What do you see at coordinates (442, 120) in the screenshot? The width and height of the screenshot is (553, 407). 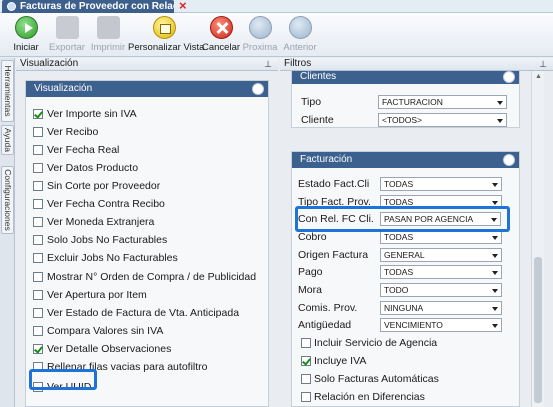 I see `filter-dropdown: <TODOS>` at bounding box center [442, 120].